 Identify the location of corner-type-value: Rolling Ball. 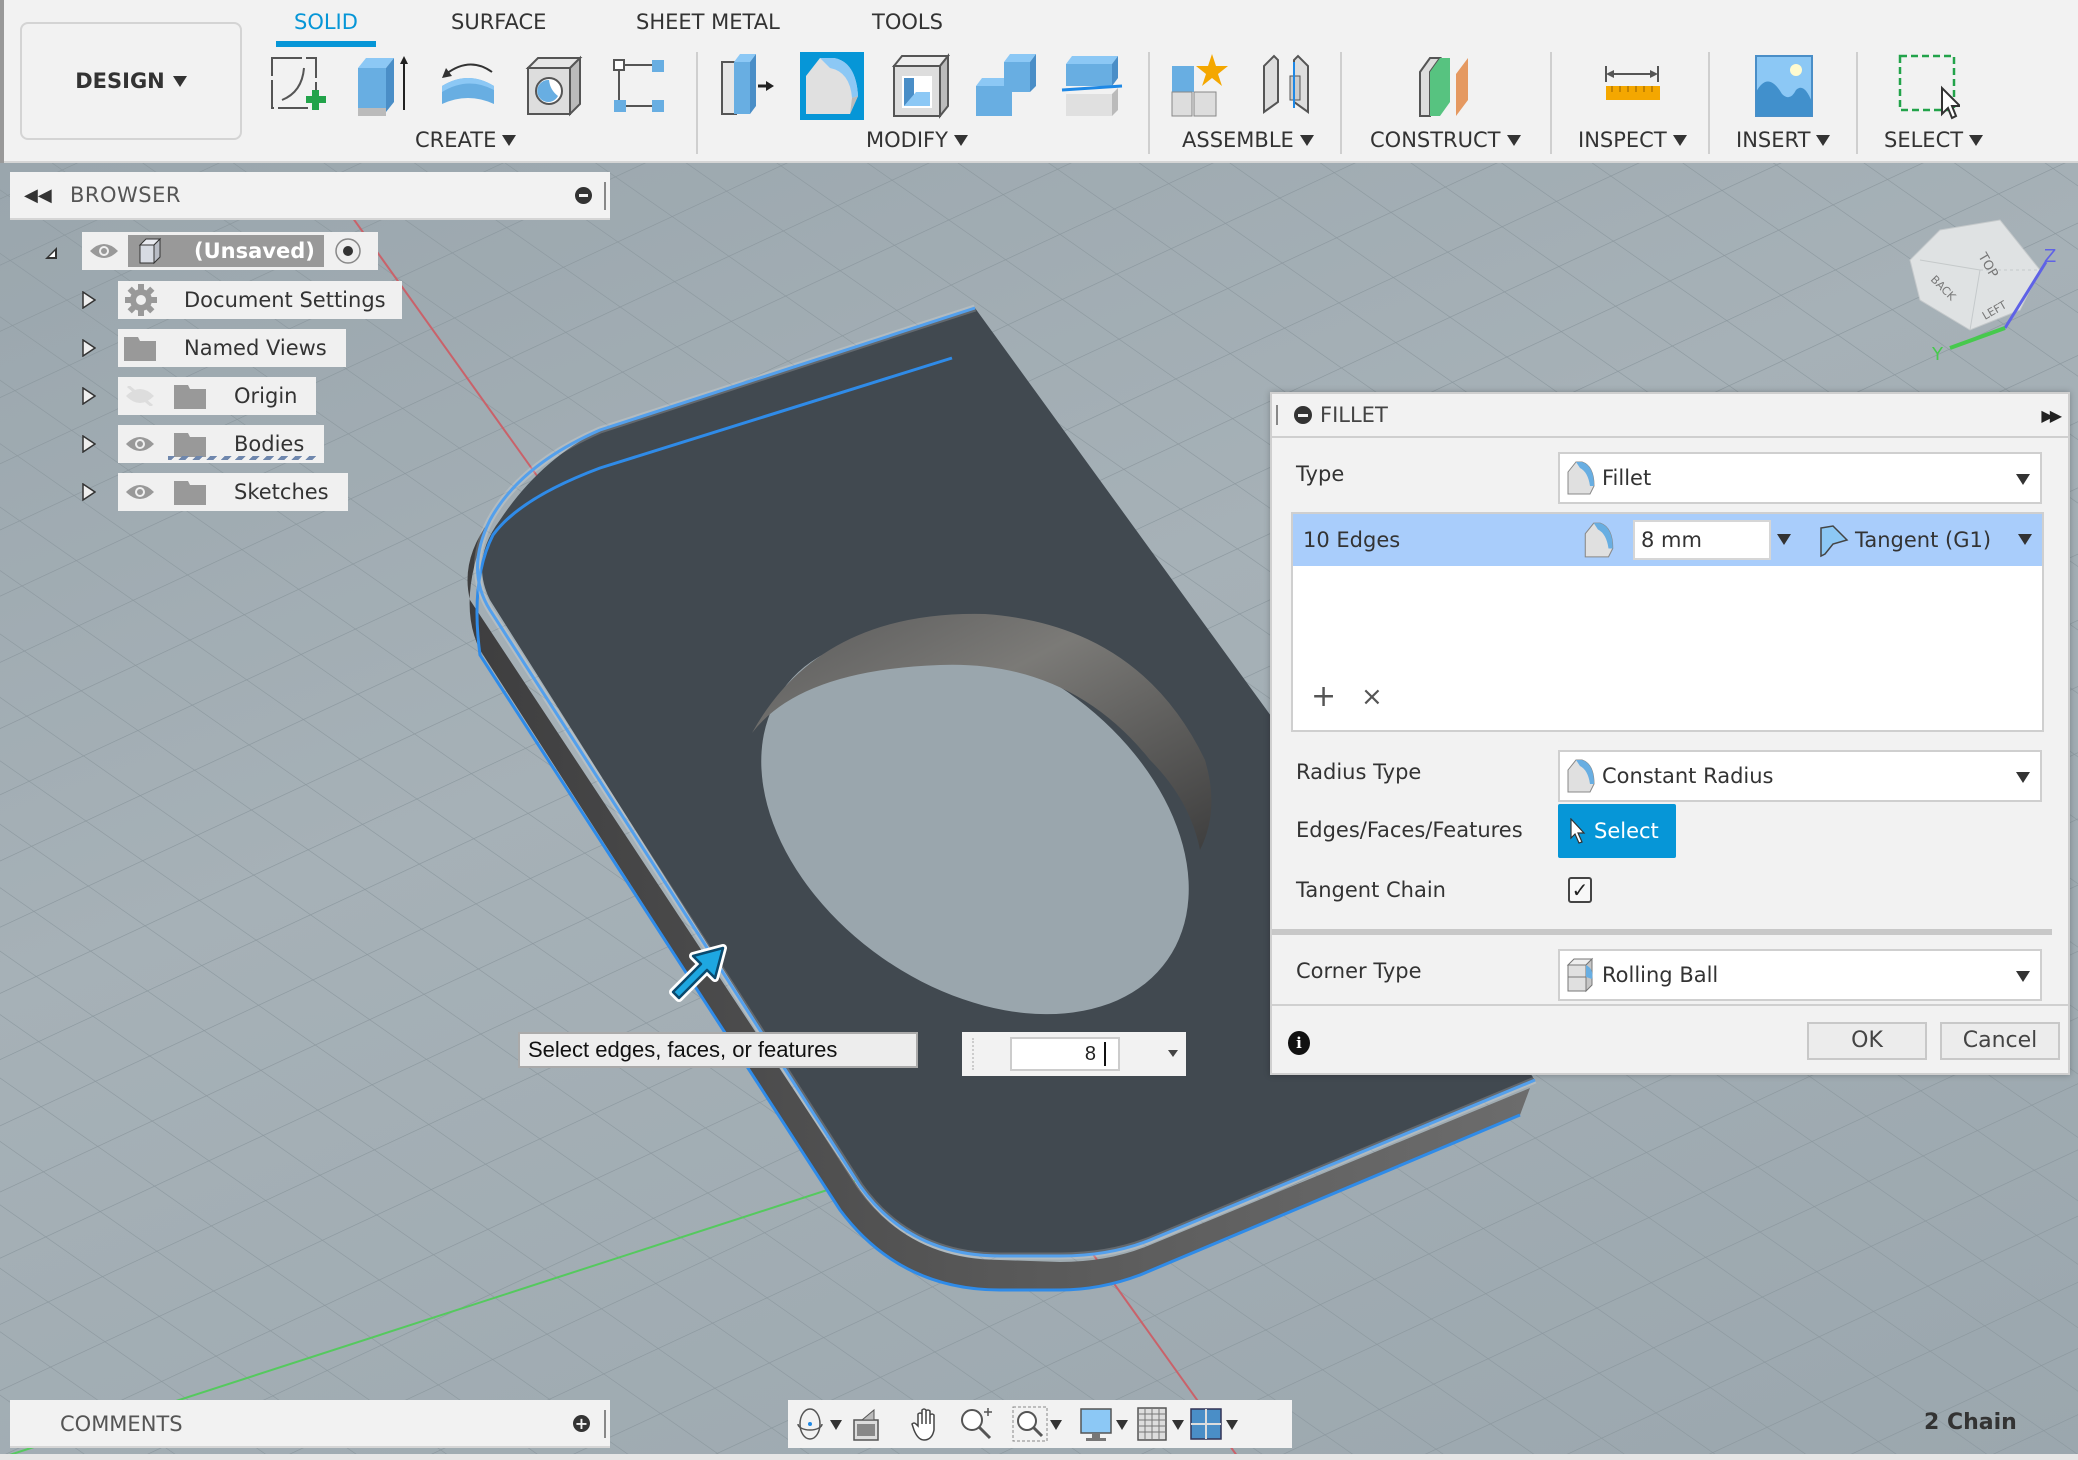
(1660, 975).